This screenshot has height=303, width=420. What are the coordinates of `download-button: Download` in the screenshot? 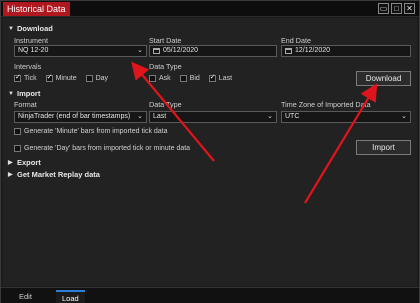 It's located at (383, 78).